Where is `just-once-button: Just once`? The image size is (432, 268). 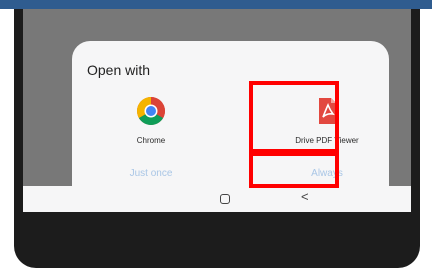 just-once-button: Just once is located at coordinates (151, 173).